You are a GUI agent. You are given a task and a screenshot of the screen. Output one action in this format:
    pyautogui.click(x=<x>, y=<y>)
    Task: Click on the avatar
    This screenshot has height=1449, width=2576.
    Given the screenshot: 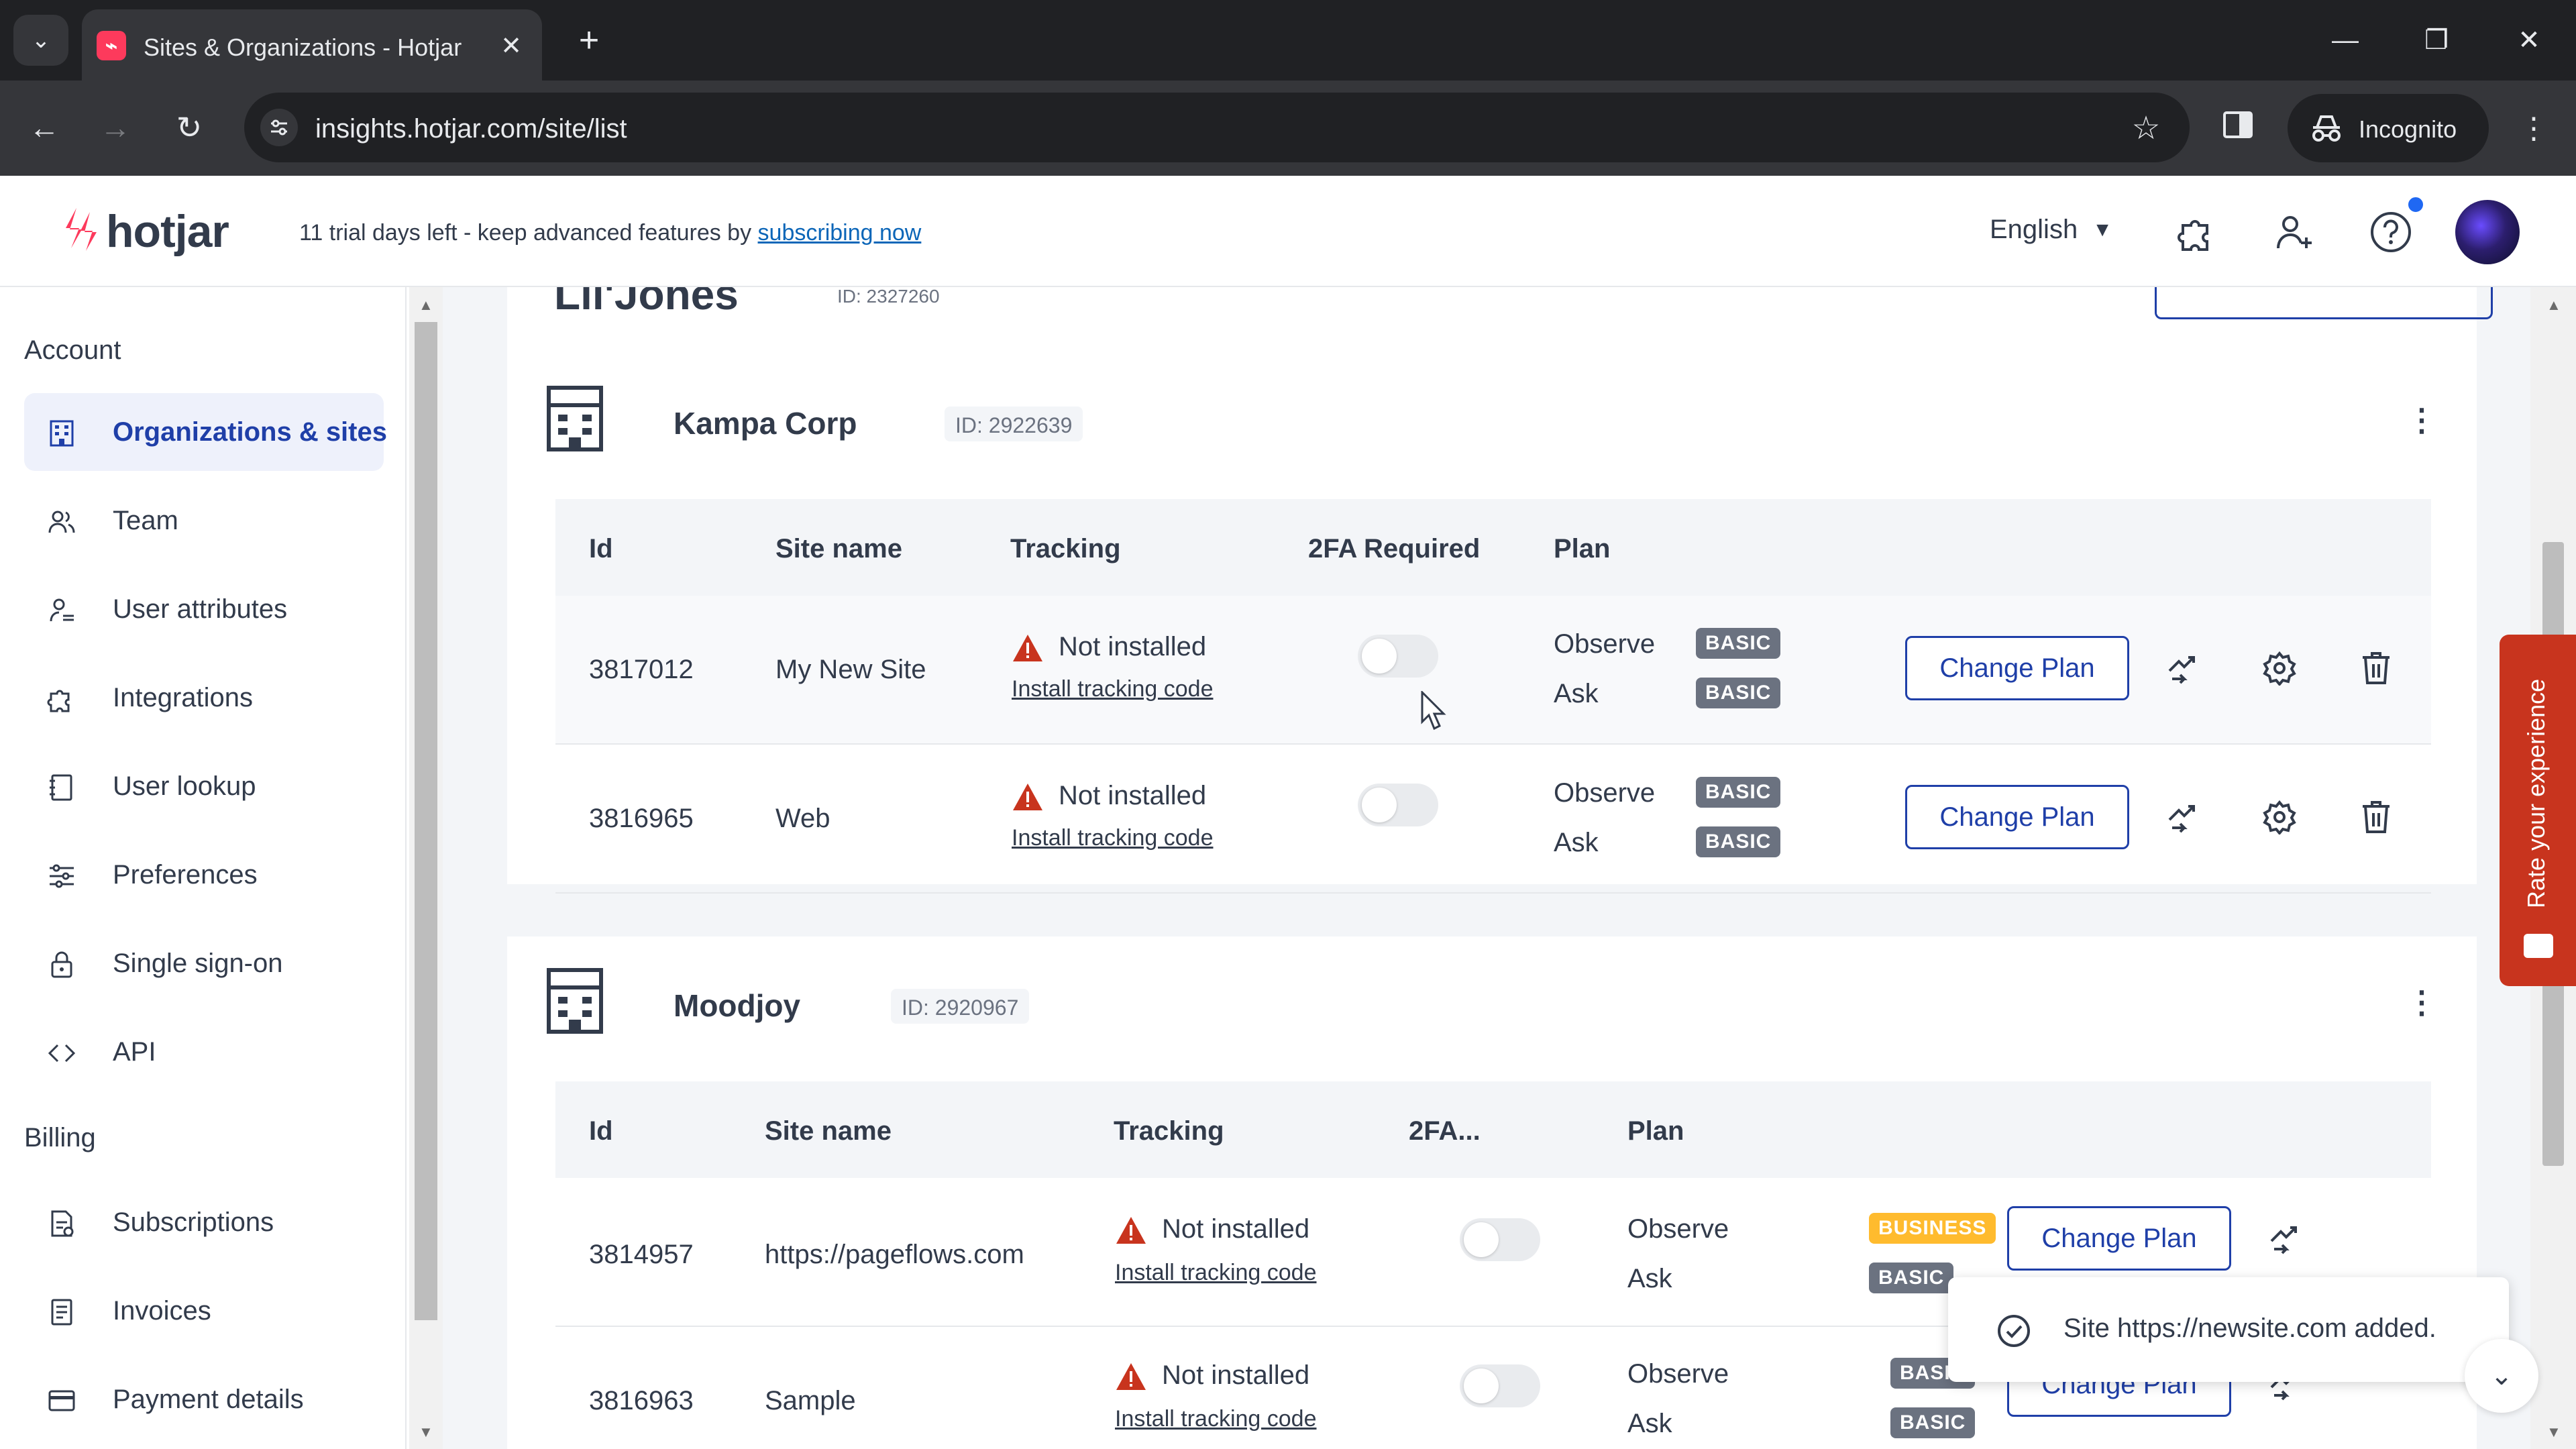 What is the action you would take?
    pyautogui.click(x=2487, y=232)
    